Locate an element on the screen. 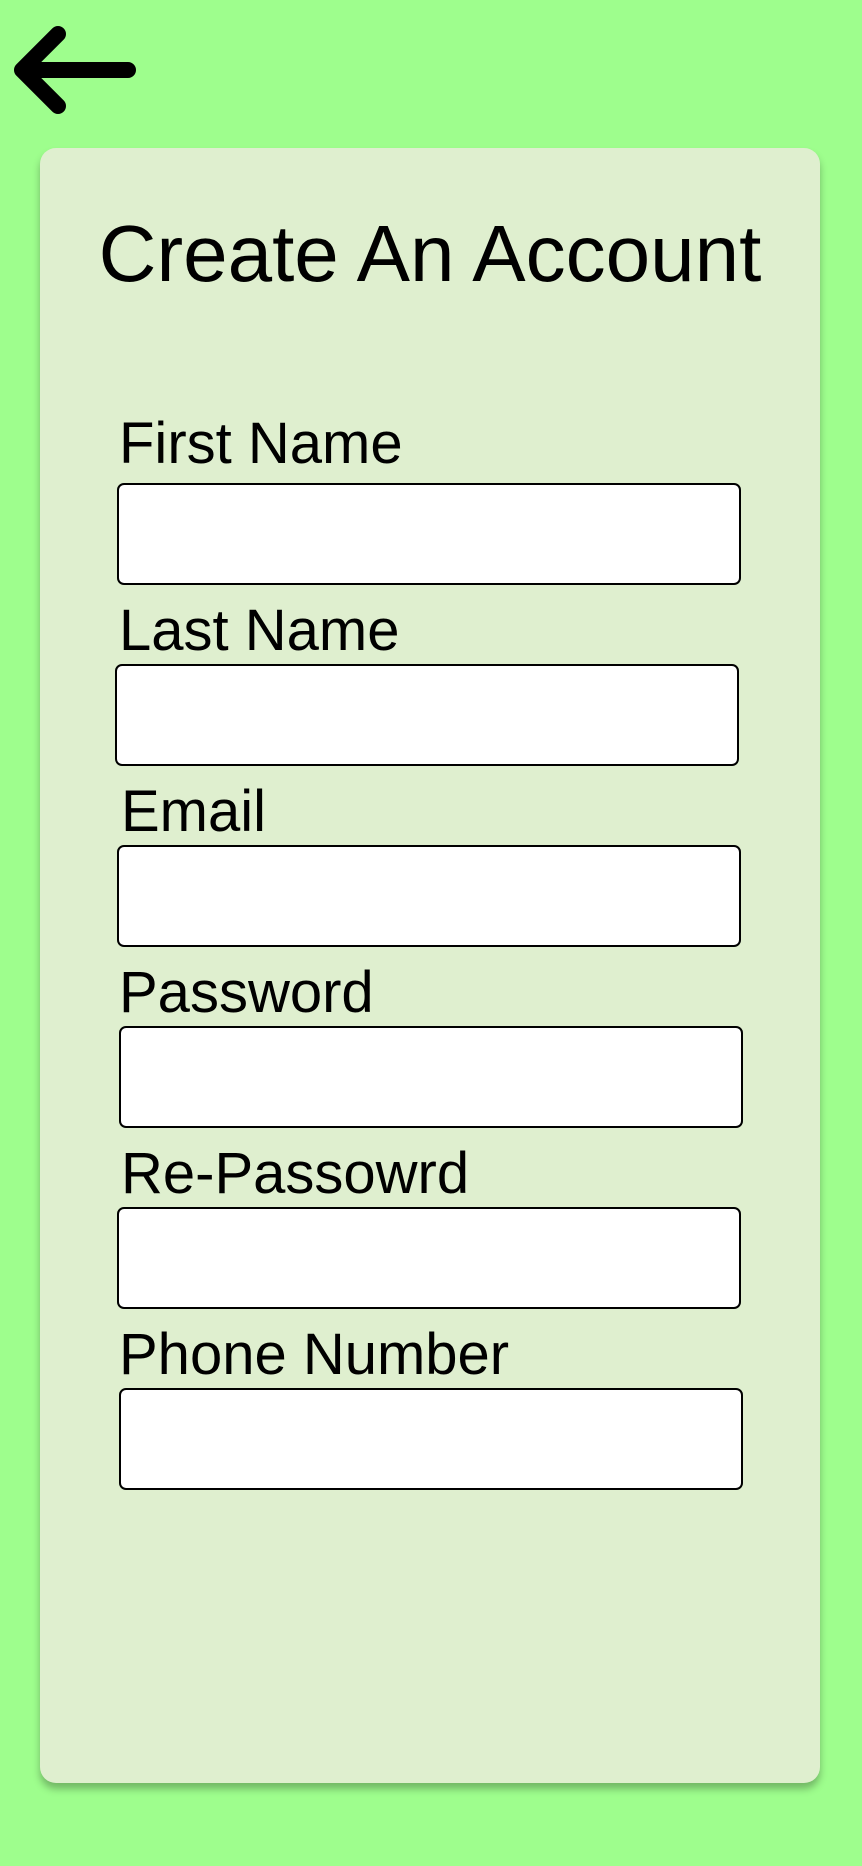 This screenshot has height=1866, width=862. back-button is located at coordinates (71, 69).